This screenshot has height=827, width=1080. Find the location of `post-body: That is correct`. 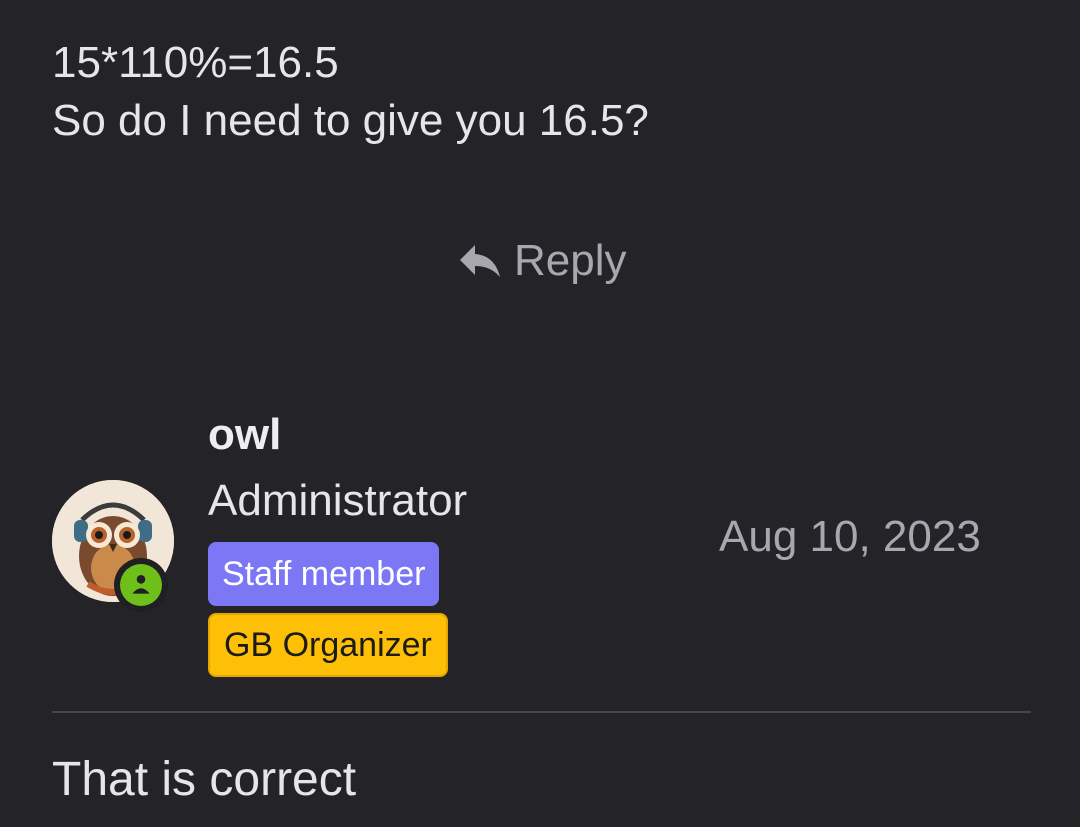

post-body: That is correct is located at coordinates (204, 779).